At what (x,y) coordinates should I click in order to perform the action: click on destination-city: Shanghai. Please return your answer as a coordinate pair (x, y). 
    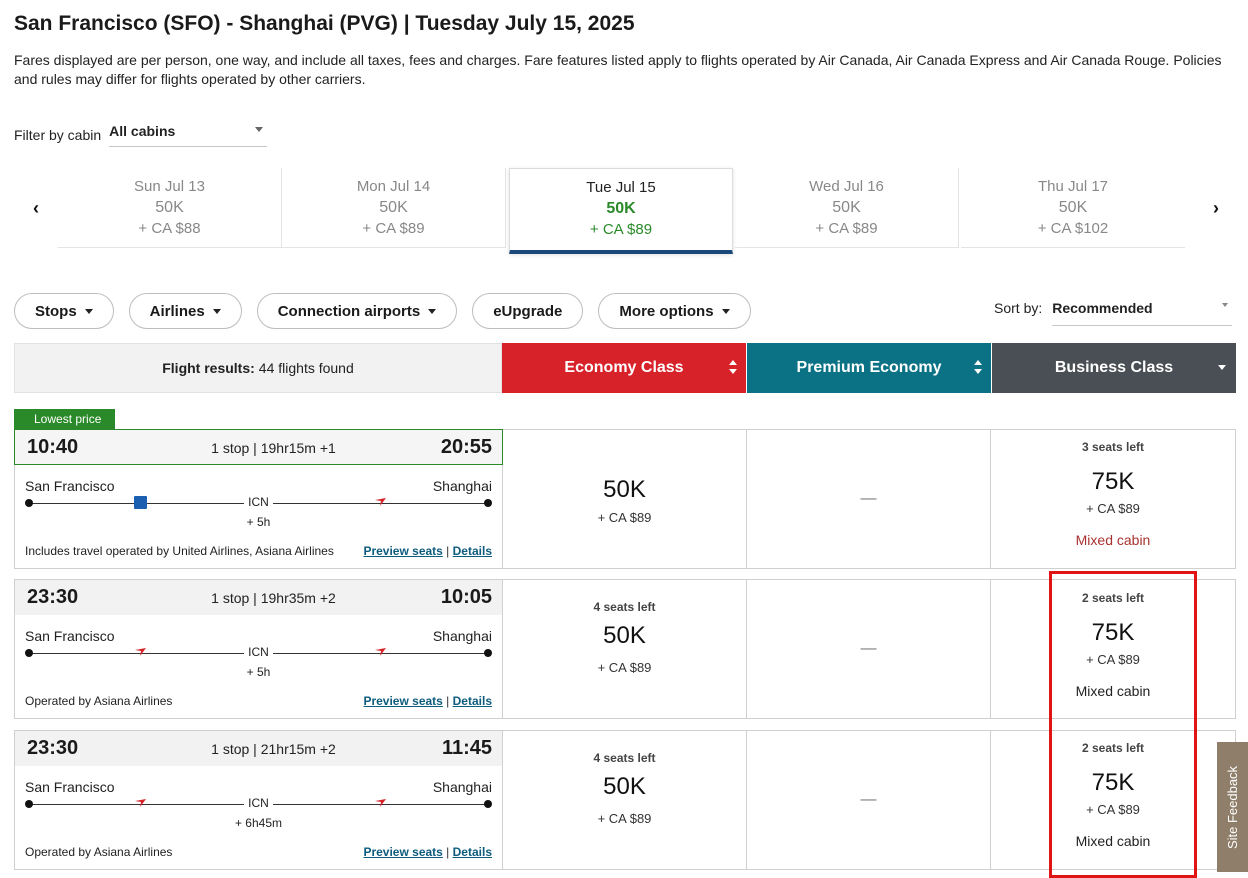
    Looking at the image, I should click on (462, 787).